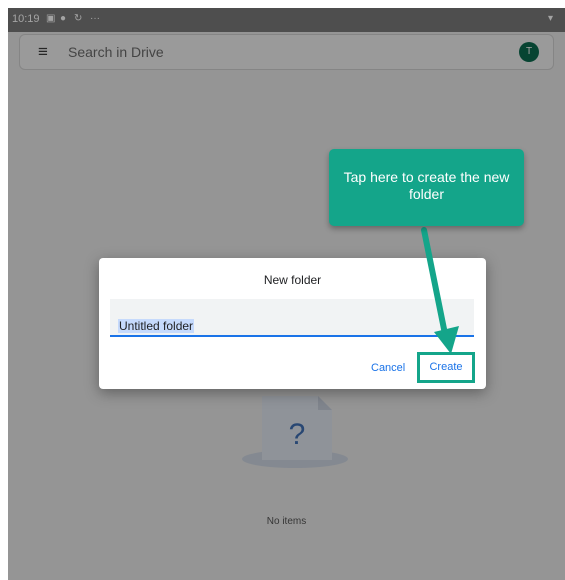 This screenshot has width=565, height=580. I want to click on folder-name-value: Untitled folder, so click(156, 326).